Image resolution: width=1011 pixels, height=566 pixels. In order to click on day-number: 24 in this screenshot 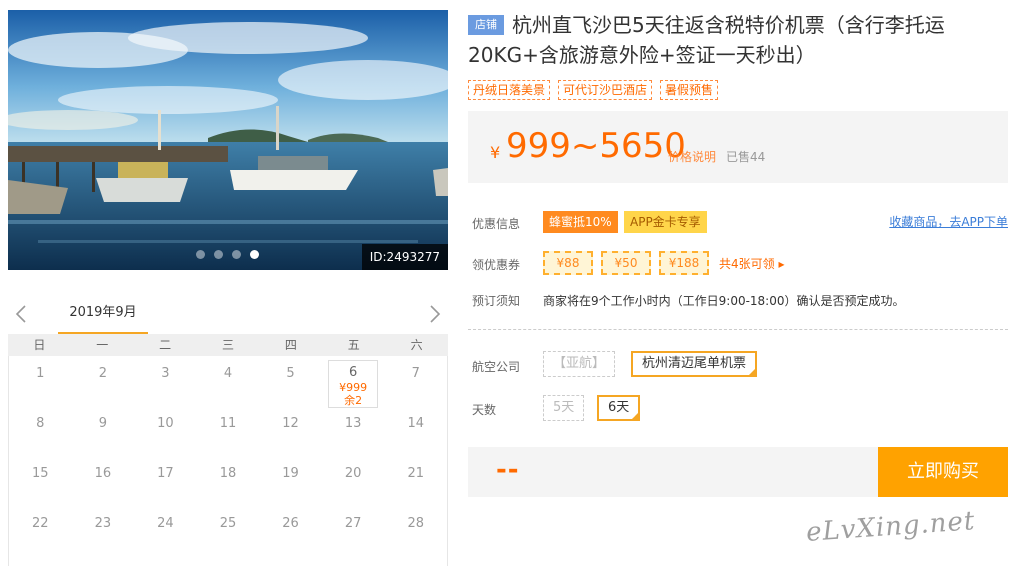, I will do `click(165, 523)`.